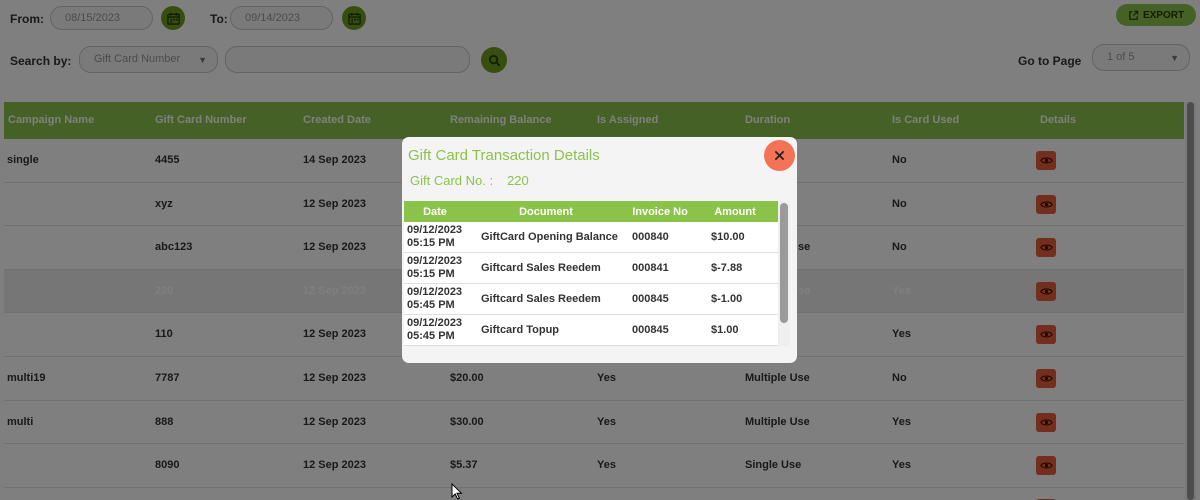 Image resolution: width=1200 pixels, height=500 pixels. I want to click on gift-card-number-label: Gift Card No. :, so click(452, 180).